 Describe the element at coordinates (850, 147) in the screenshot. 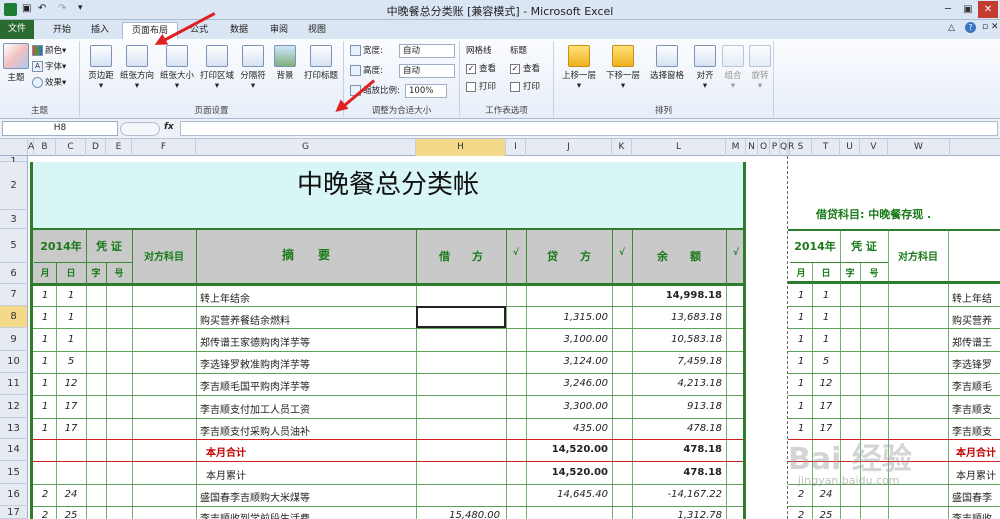

I see `column-header: U` at that location.